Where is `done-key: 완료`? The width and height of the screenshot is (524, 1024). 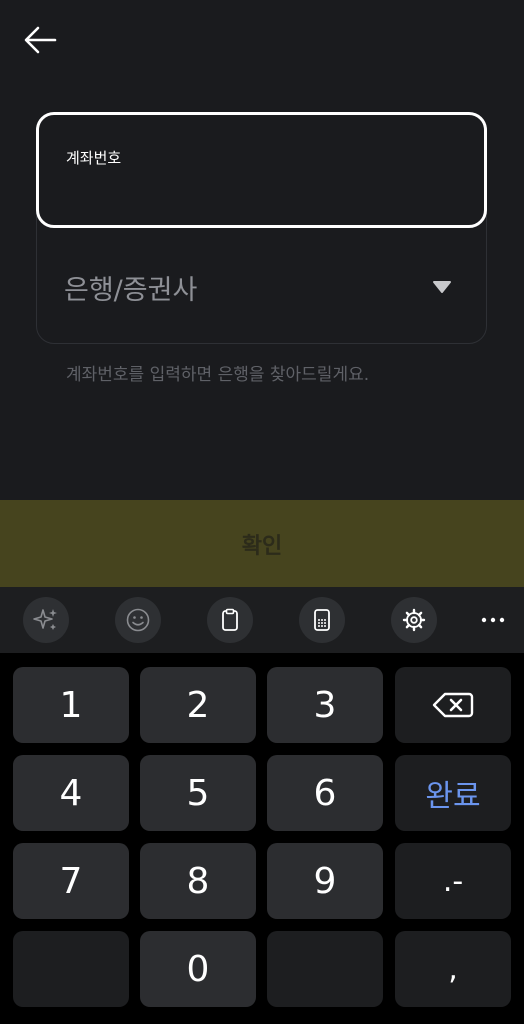
done-key: 완료 is located at coordinates (453, 793).